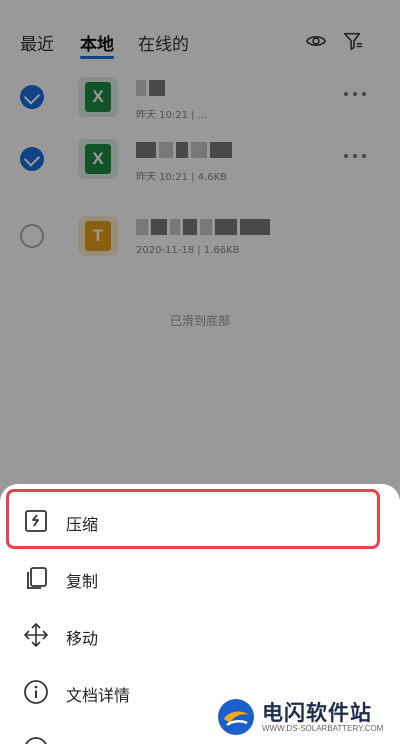 The width and height of the screenshot is (400, 744). What do you see at coordinates (82, 581) in the screenshot?
I see `menu-label-copy: 复制` at bounding box center [82, 581].